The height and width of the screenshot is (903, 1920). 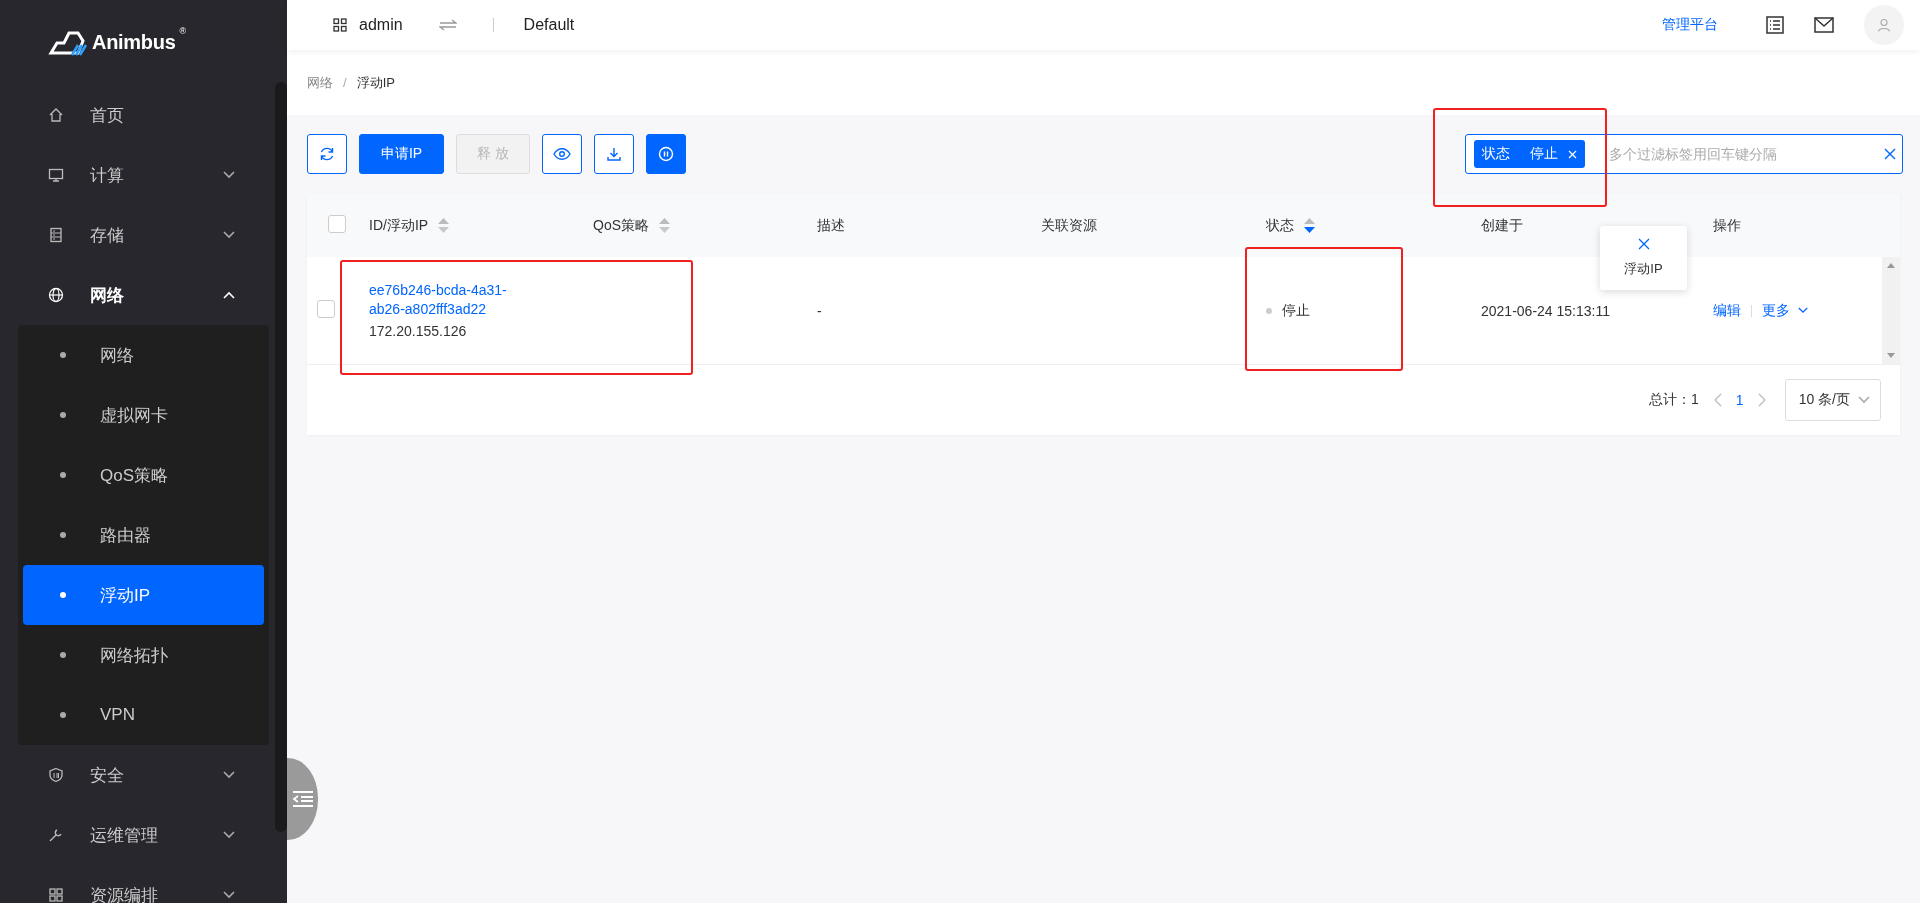 I want to click on submenu-item: 网络, so click(x=143, y=355).